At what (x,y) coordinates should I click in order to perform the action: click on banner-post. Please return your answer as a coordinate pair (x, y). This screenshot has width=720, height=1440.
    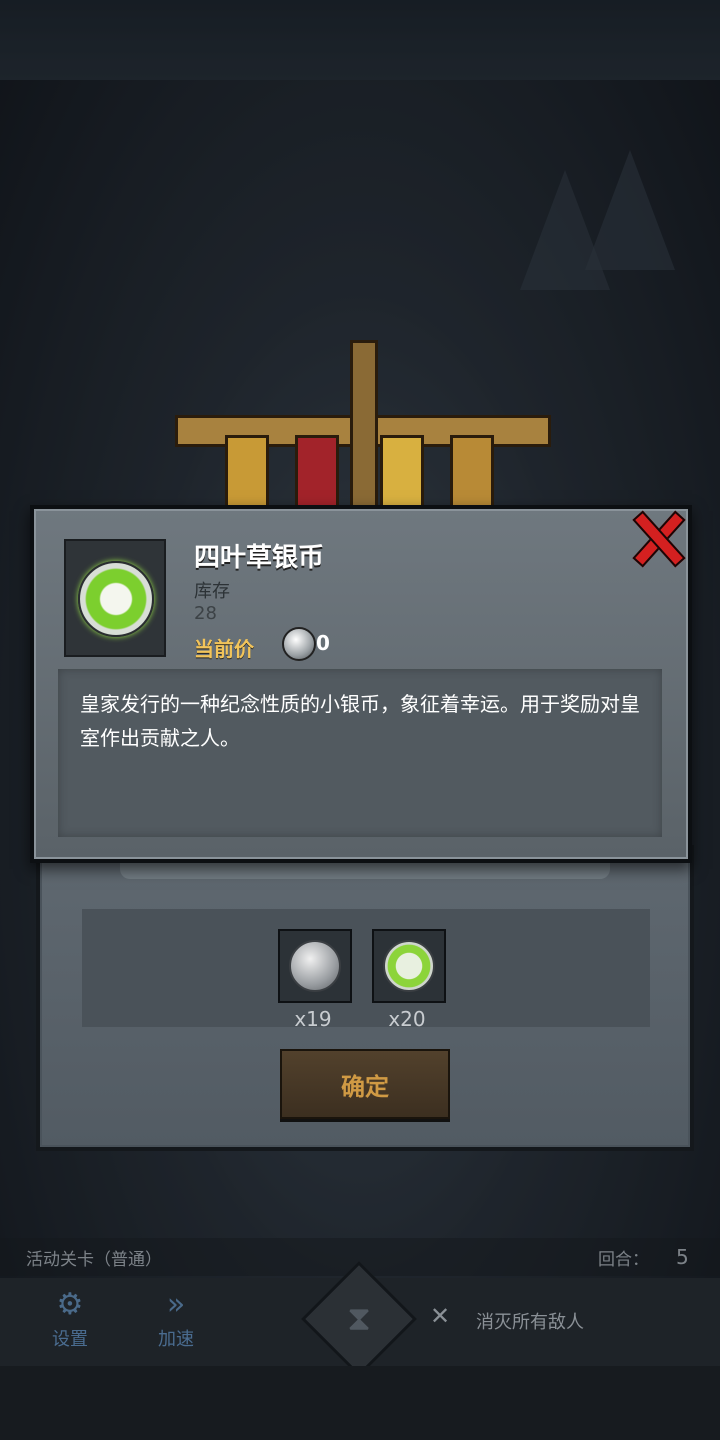
    Looking at the image, I should click on (364, 428).